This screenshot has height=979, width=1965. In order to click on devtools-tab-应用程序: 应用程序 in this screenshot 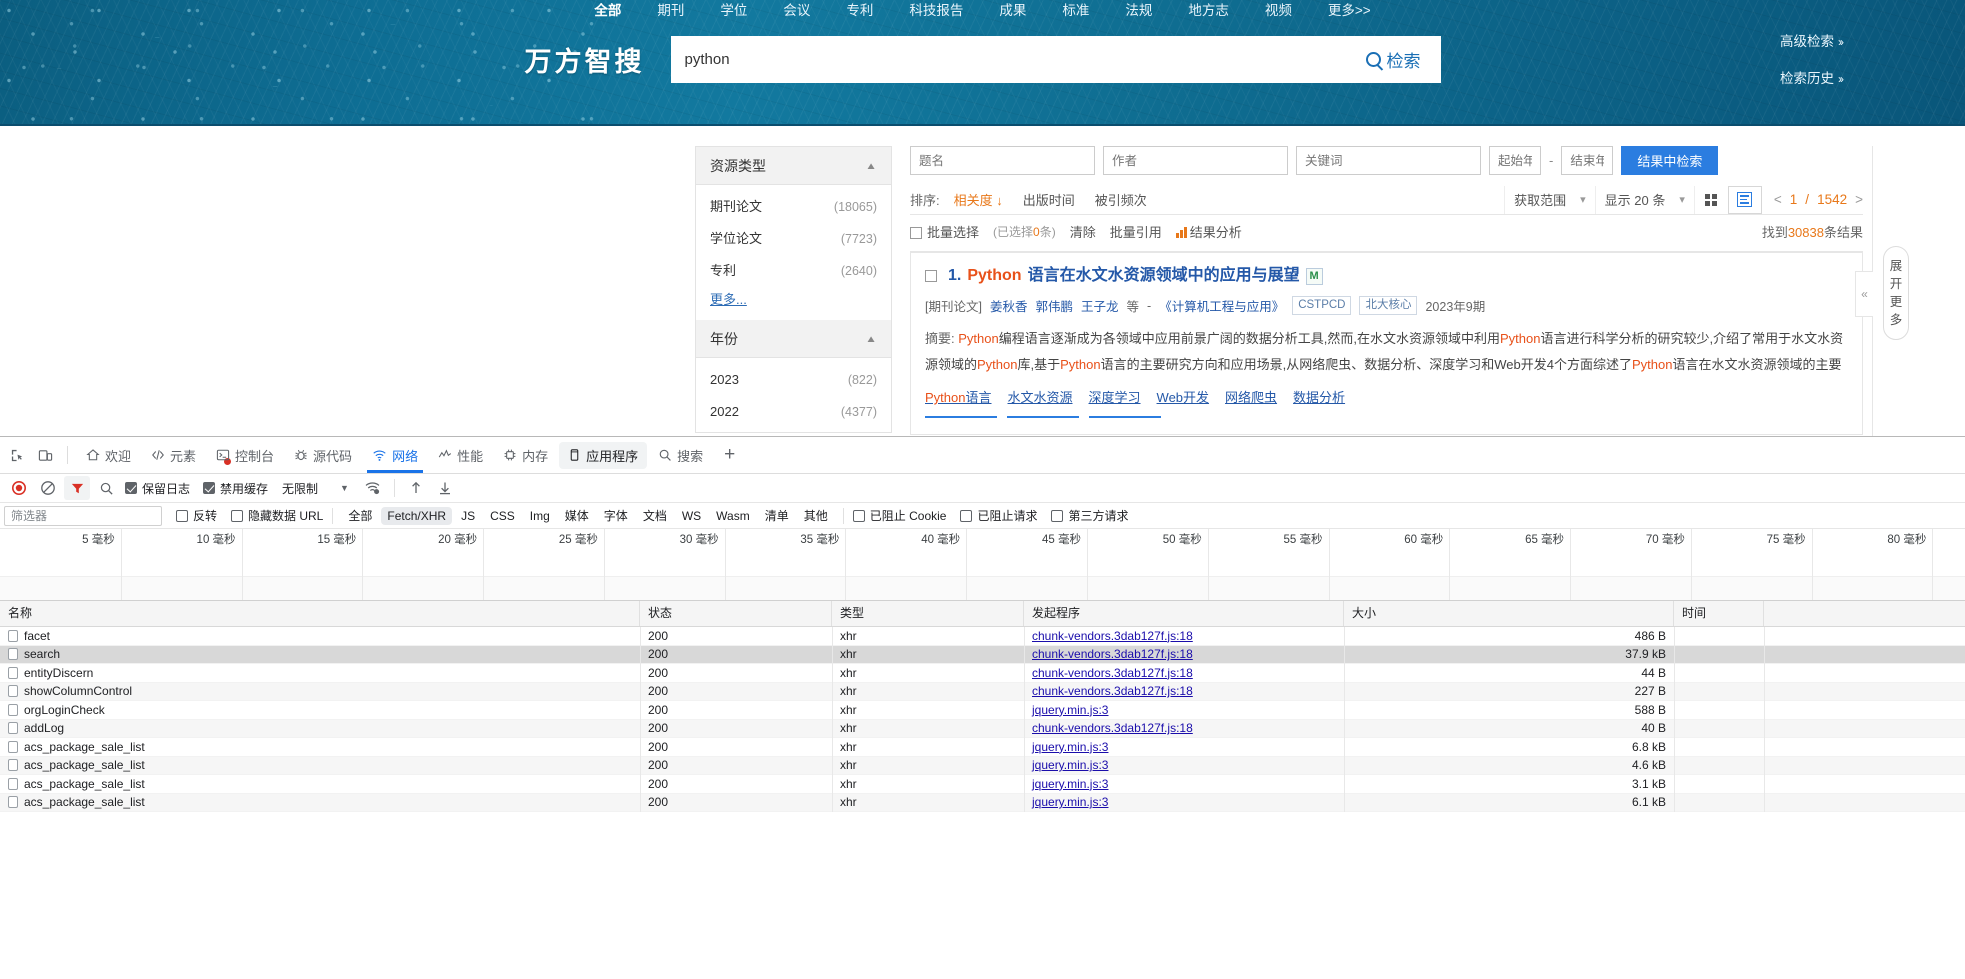, I will do `click(603, 455)`.